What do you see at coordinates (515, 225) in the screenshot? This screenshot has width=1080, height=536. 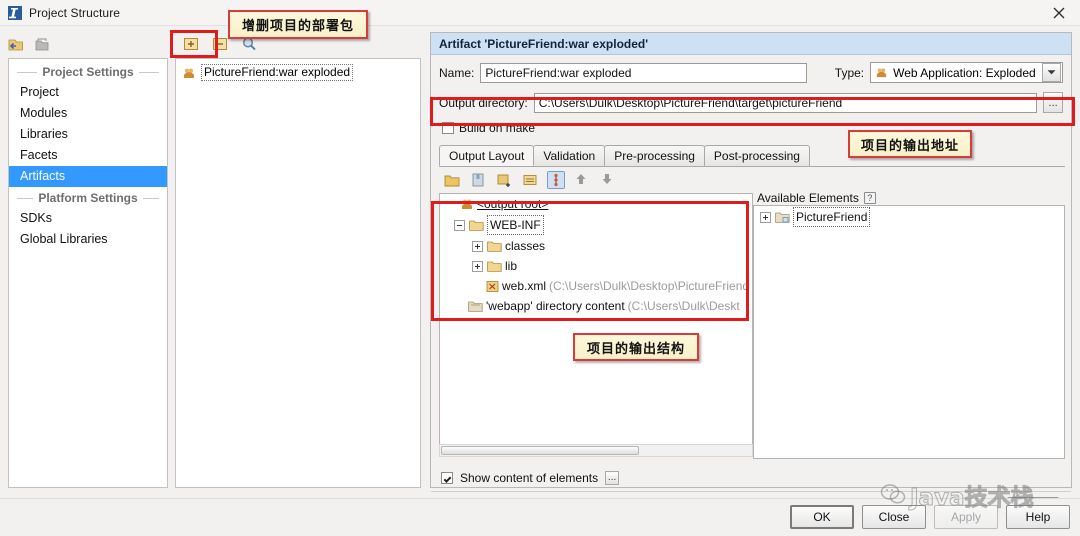 I see `tree-row-label: WEB-INF` at bounding box center [515, 225].